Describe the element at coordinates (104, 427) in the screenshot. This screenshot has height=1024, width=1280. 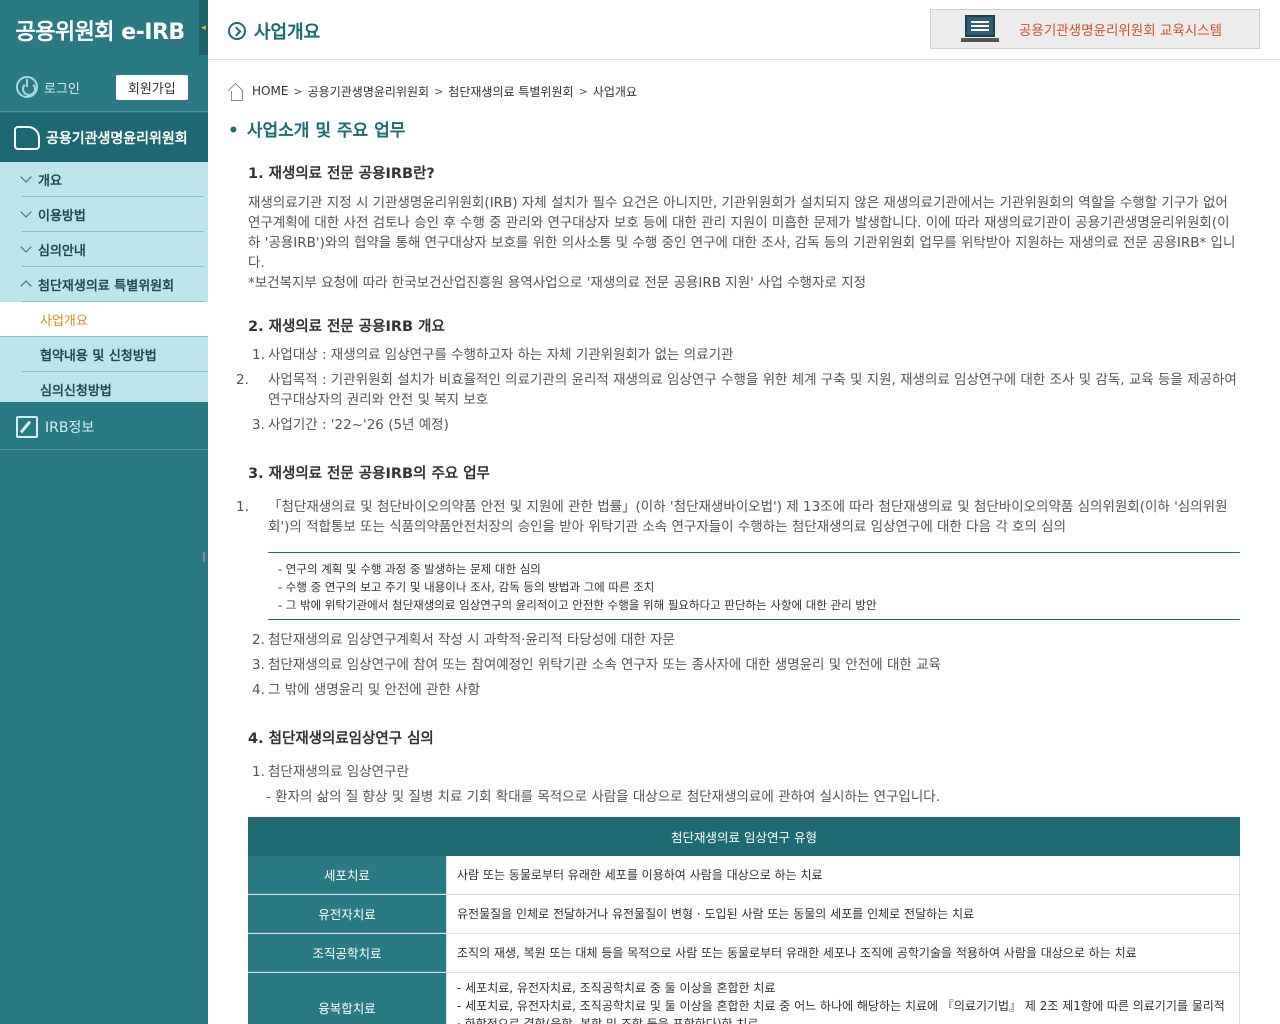
I see `sidebar-menu-irb-info: IRB정보` at that location.